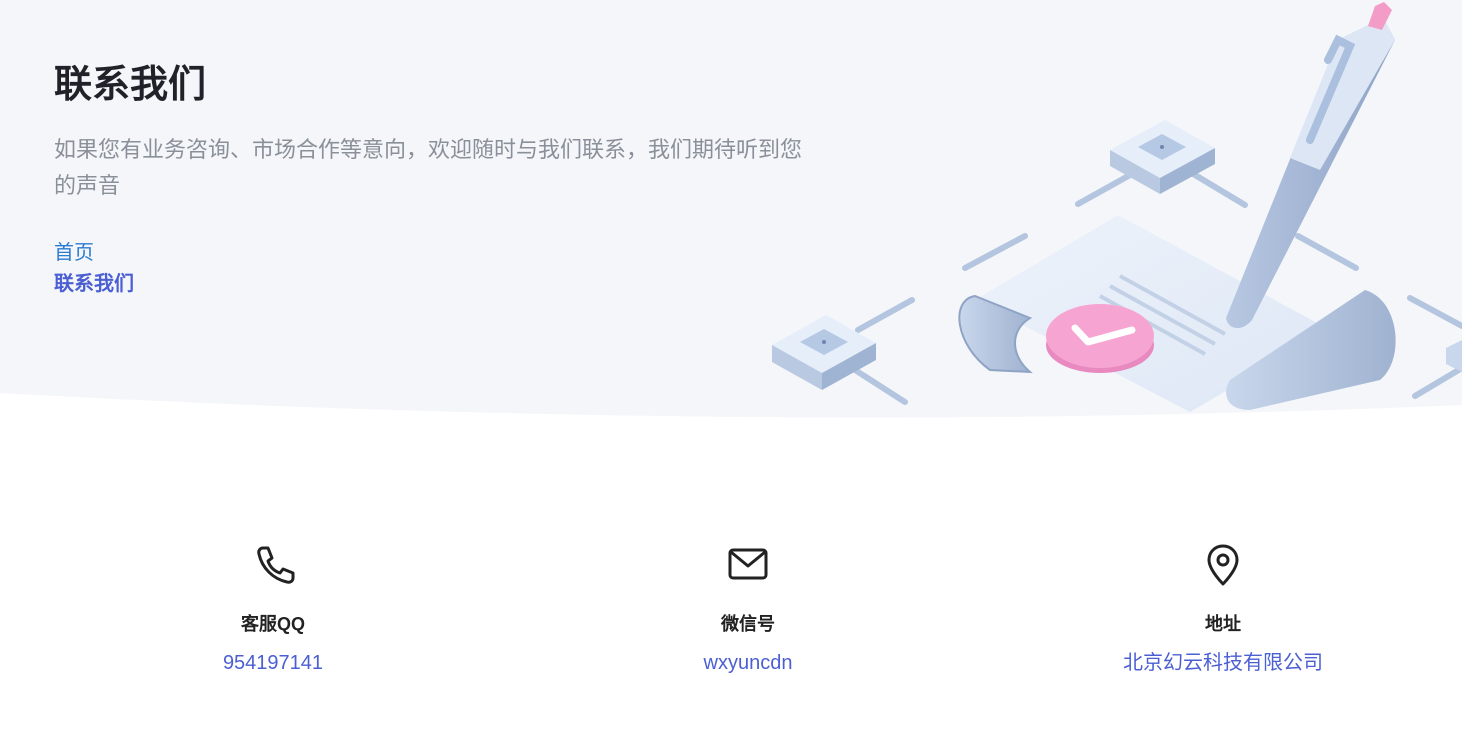  I want to click on page-subtitle: 如果您有业务咨询、市场合作等意向，欢迎随时与我们联系，我们期待听到您的声音, so click(428, 167).